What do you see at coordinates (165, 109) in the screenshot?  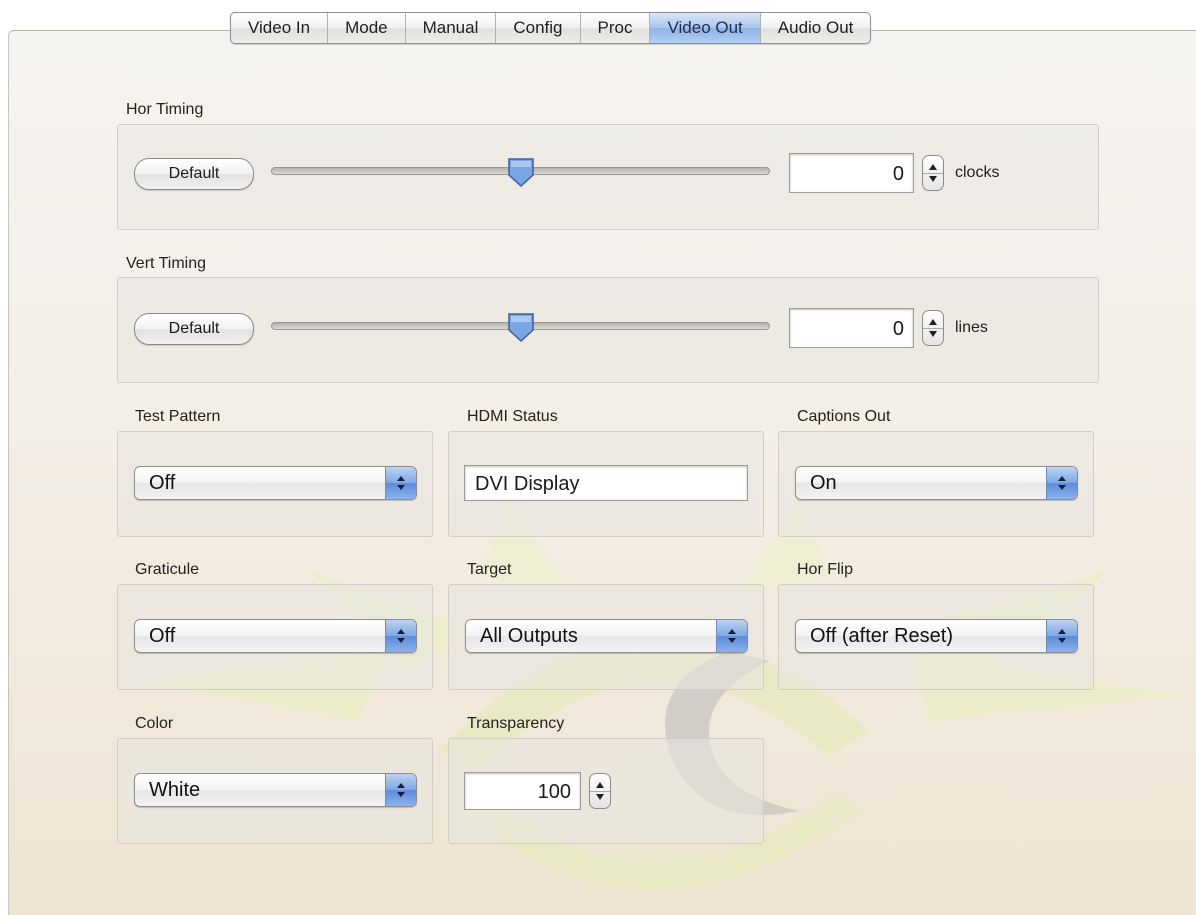 I see `hor-timing-label: Hor Timing` at bounding box center [165, 109].